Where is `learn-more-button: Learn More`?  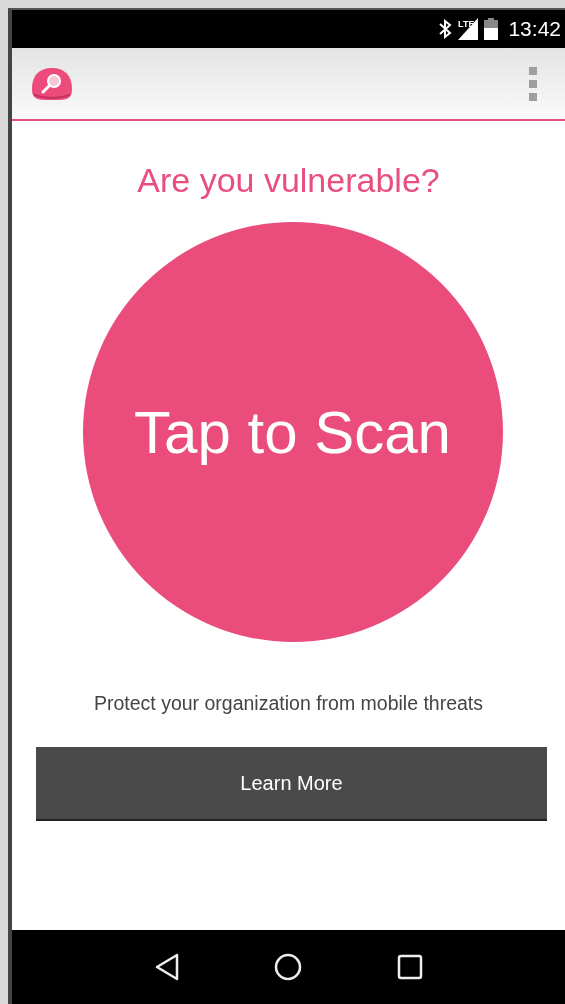
learn-more-button: Learn More is located at coordinates (291, 784).